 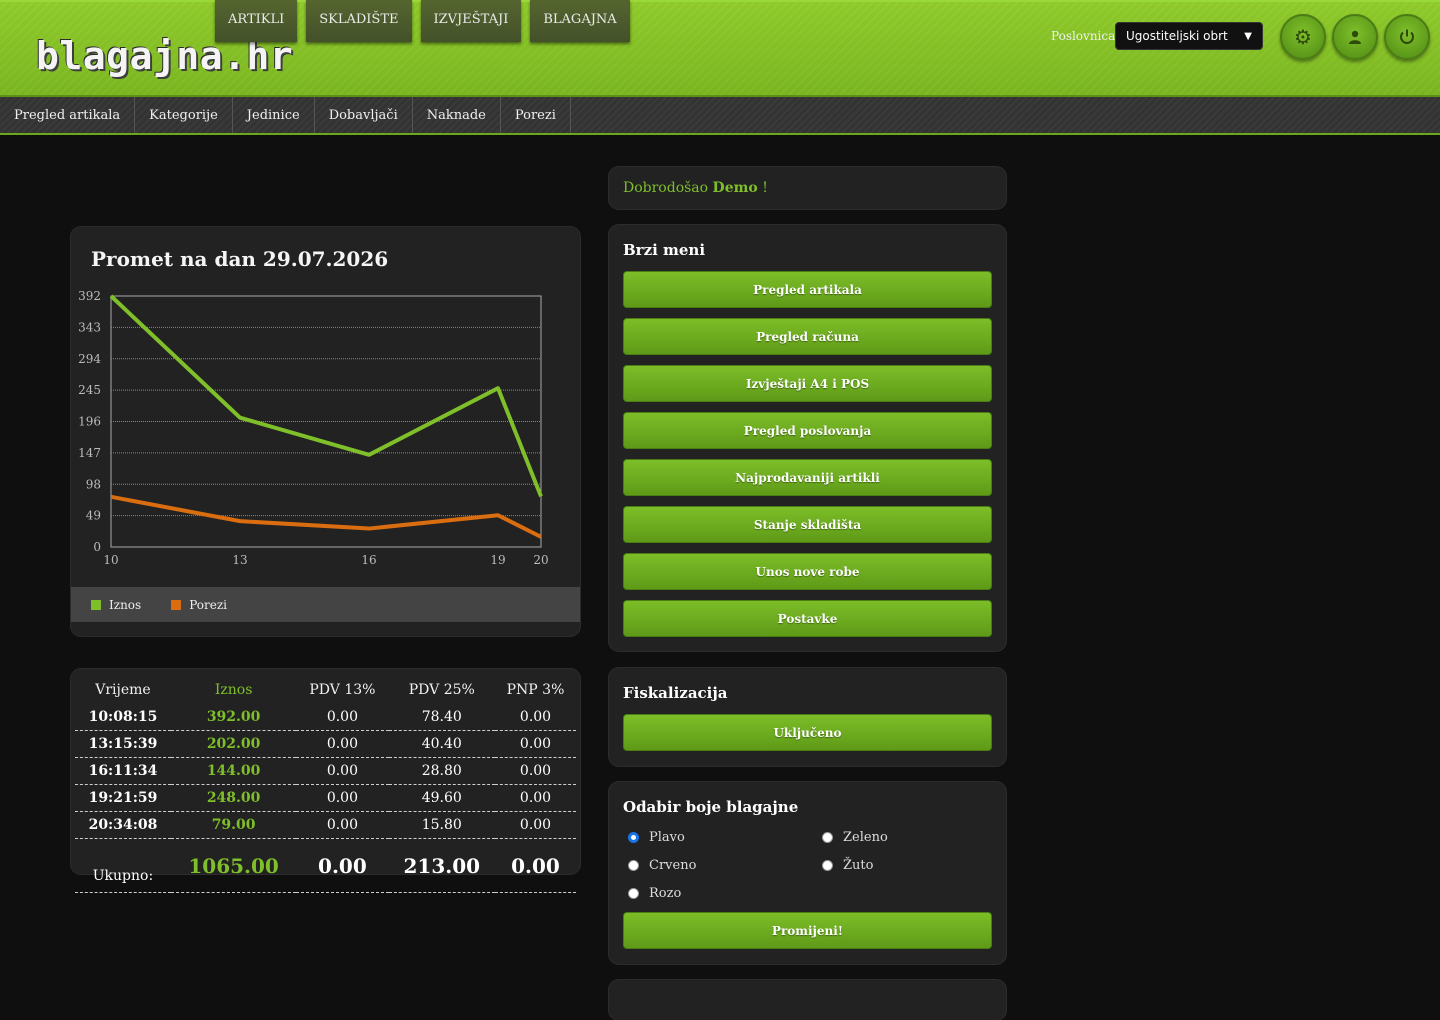 I want to click on cell-time: 16:11:34, so click(x=123, y=771).